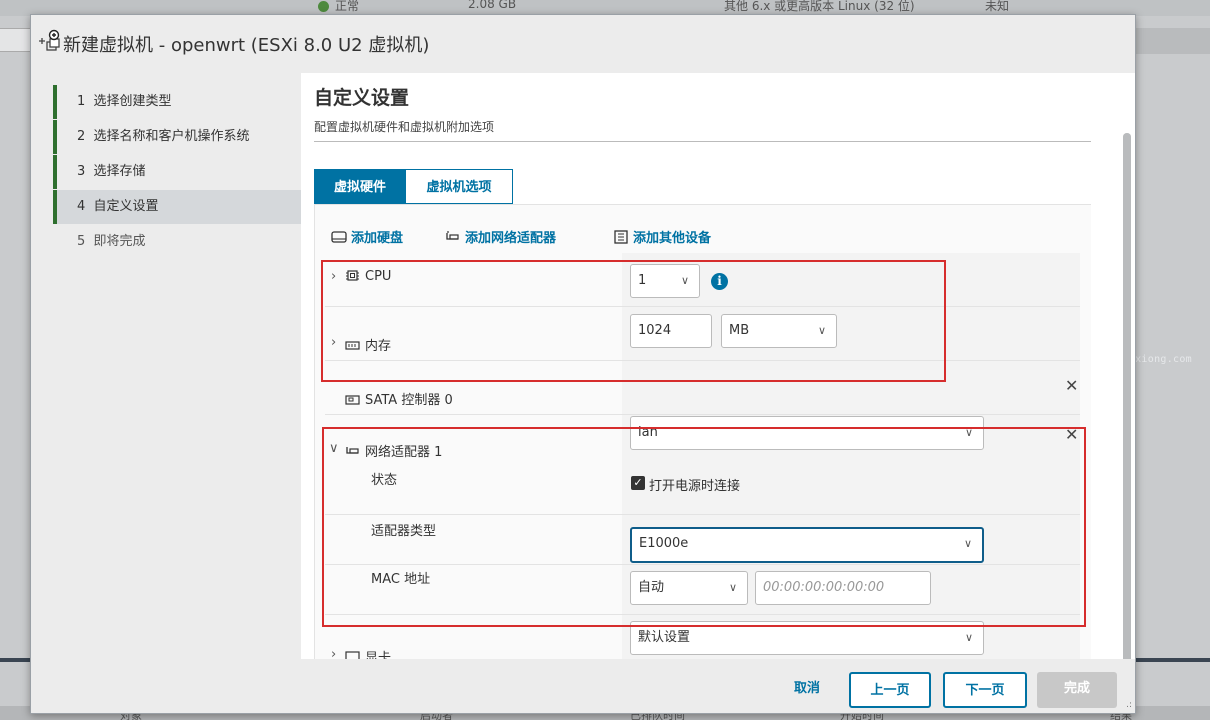 Image resolution: width=1210 pixels, height=720 pixels. I want to click on resize-grip-icon: .:, so click(1129, 705).